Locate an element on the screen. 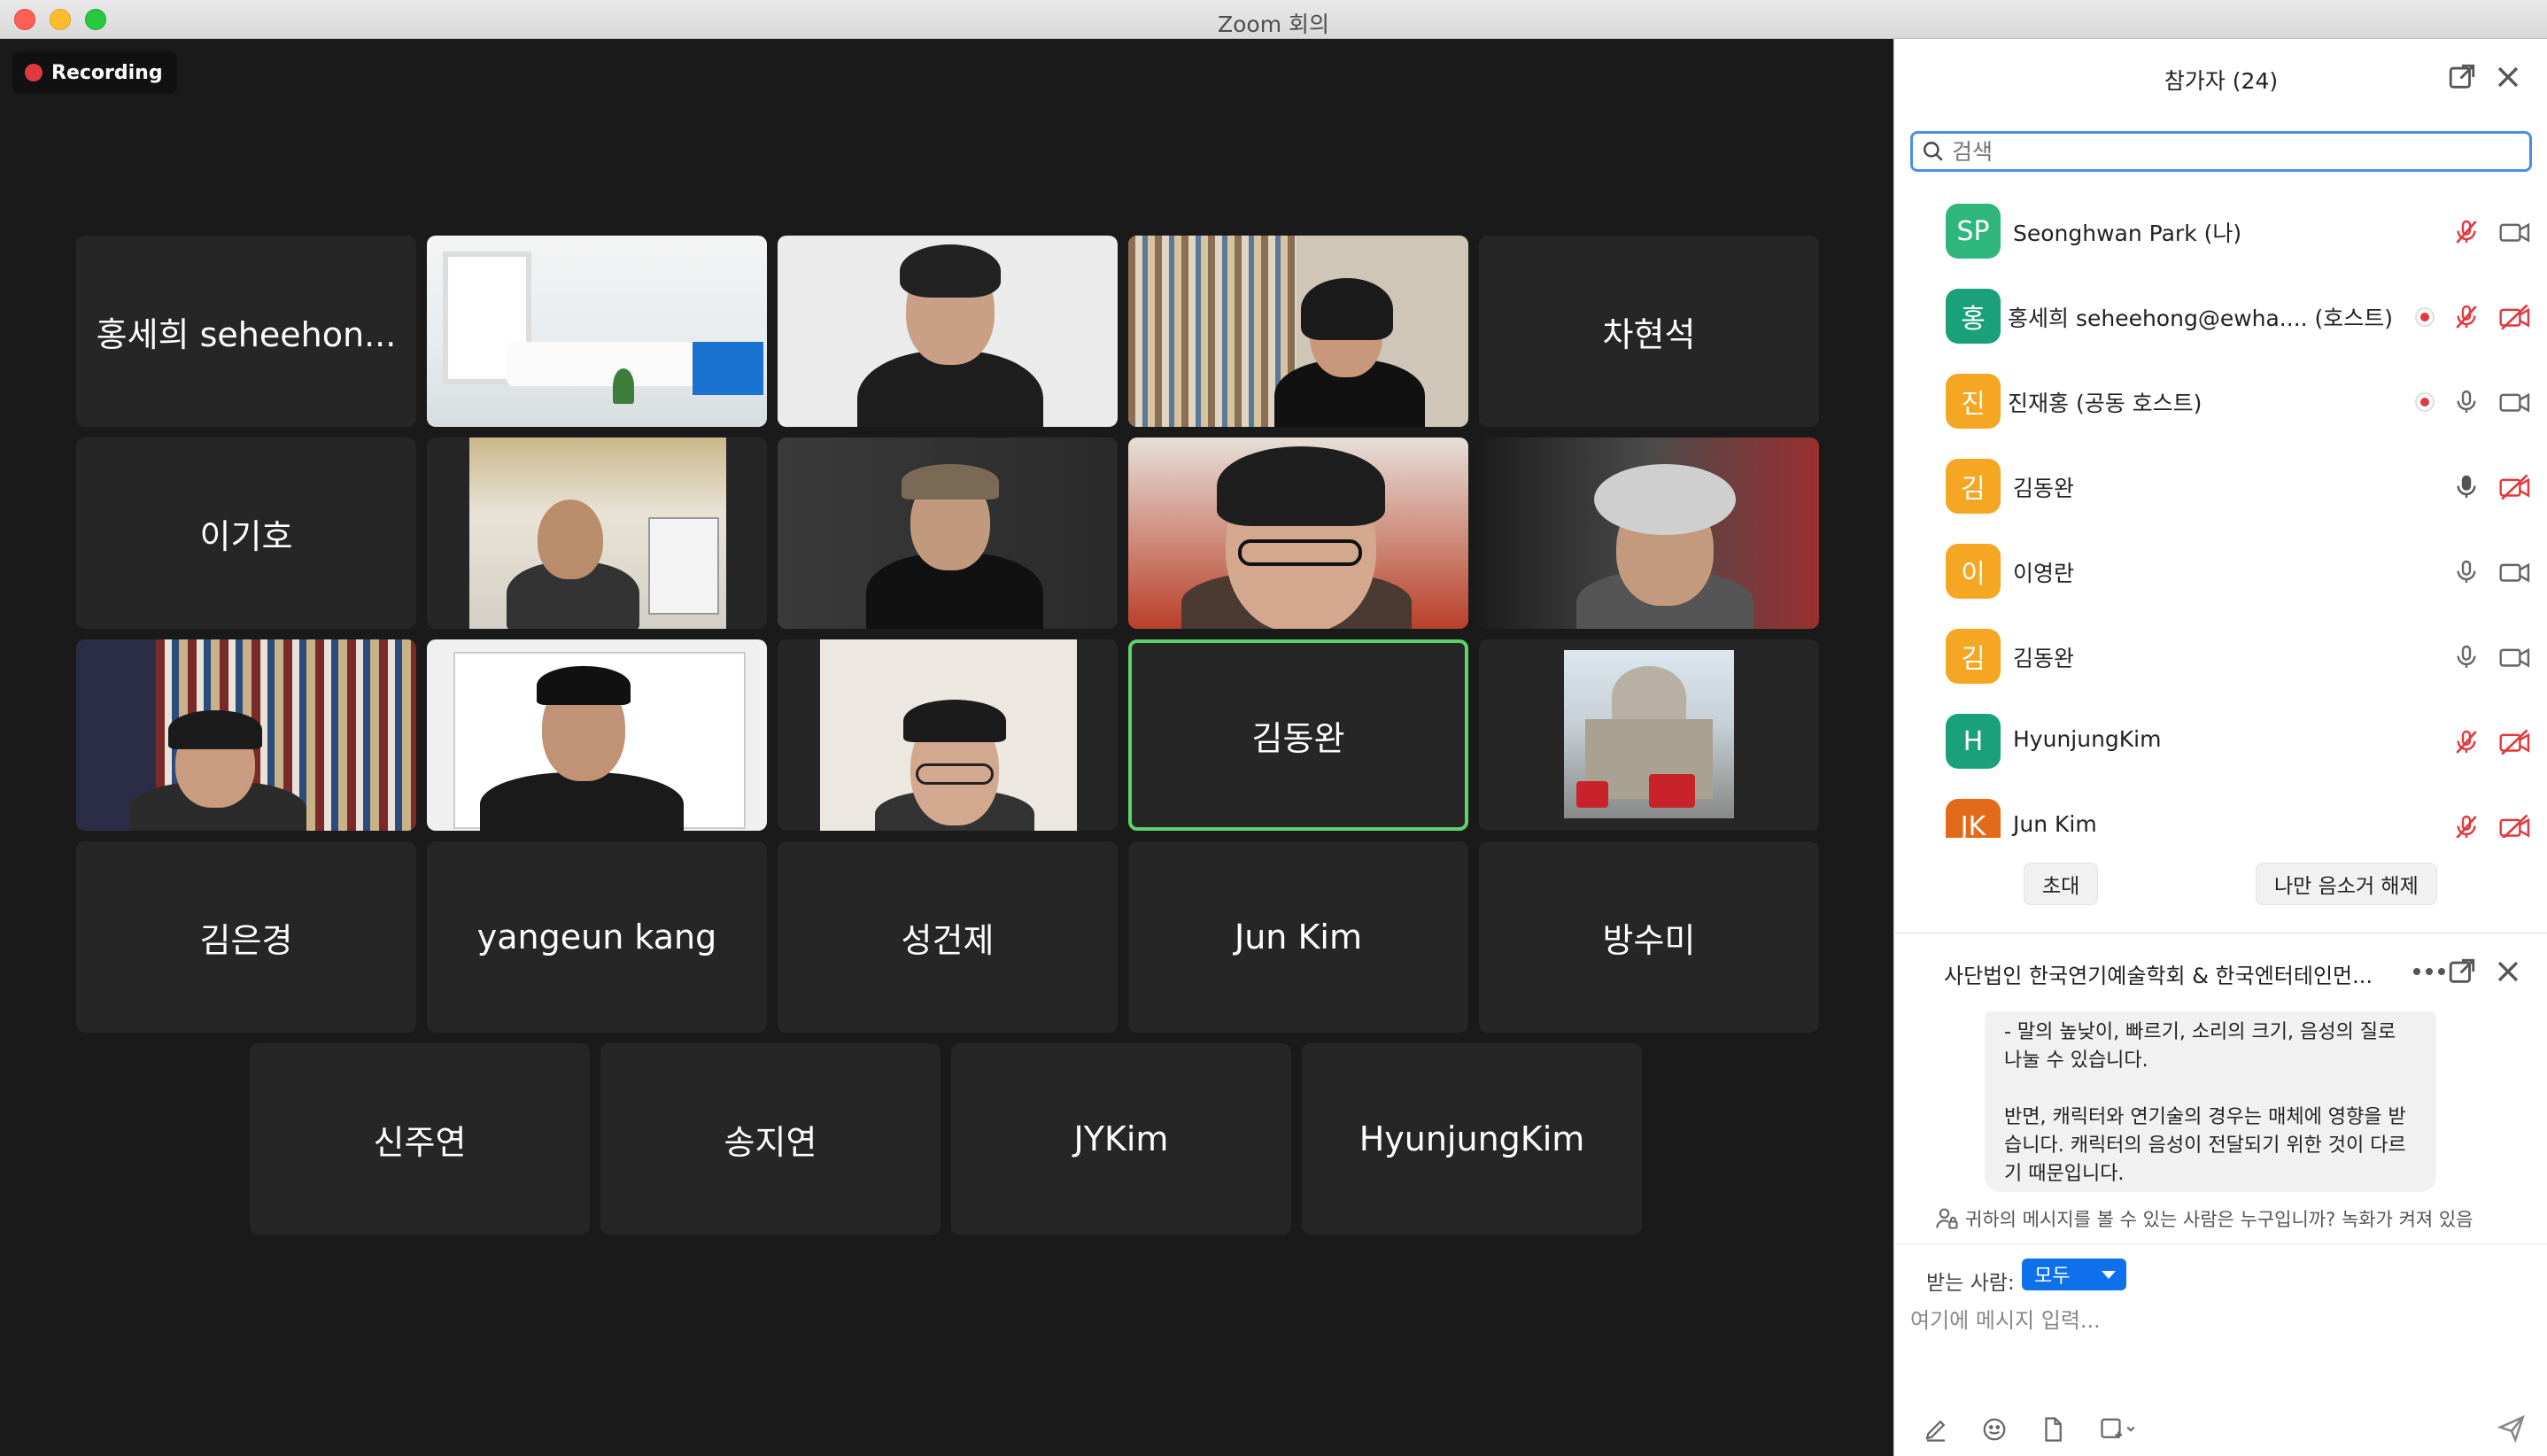  participant-name-tile: 차현석 is located at coordinates (1649, 331).